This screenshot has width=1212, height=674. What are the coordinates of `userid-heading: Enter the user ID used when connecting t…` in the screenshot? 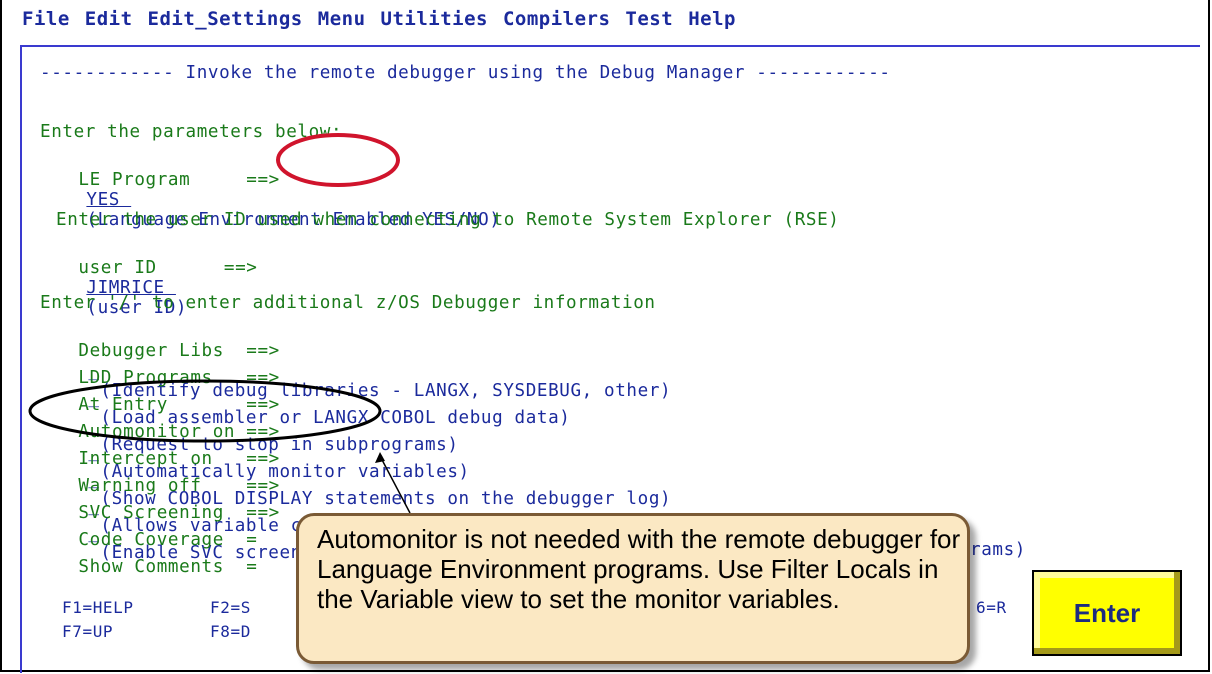 It's located at (448, 220).